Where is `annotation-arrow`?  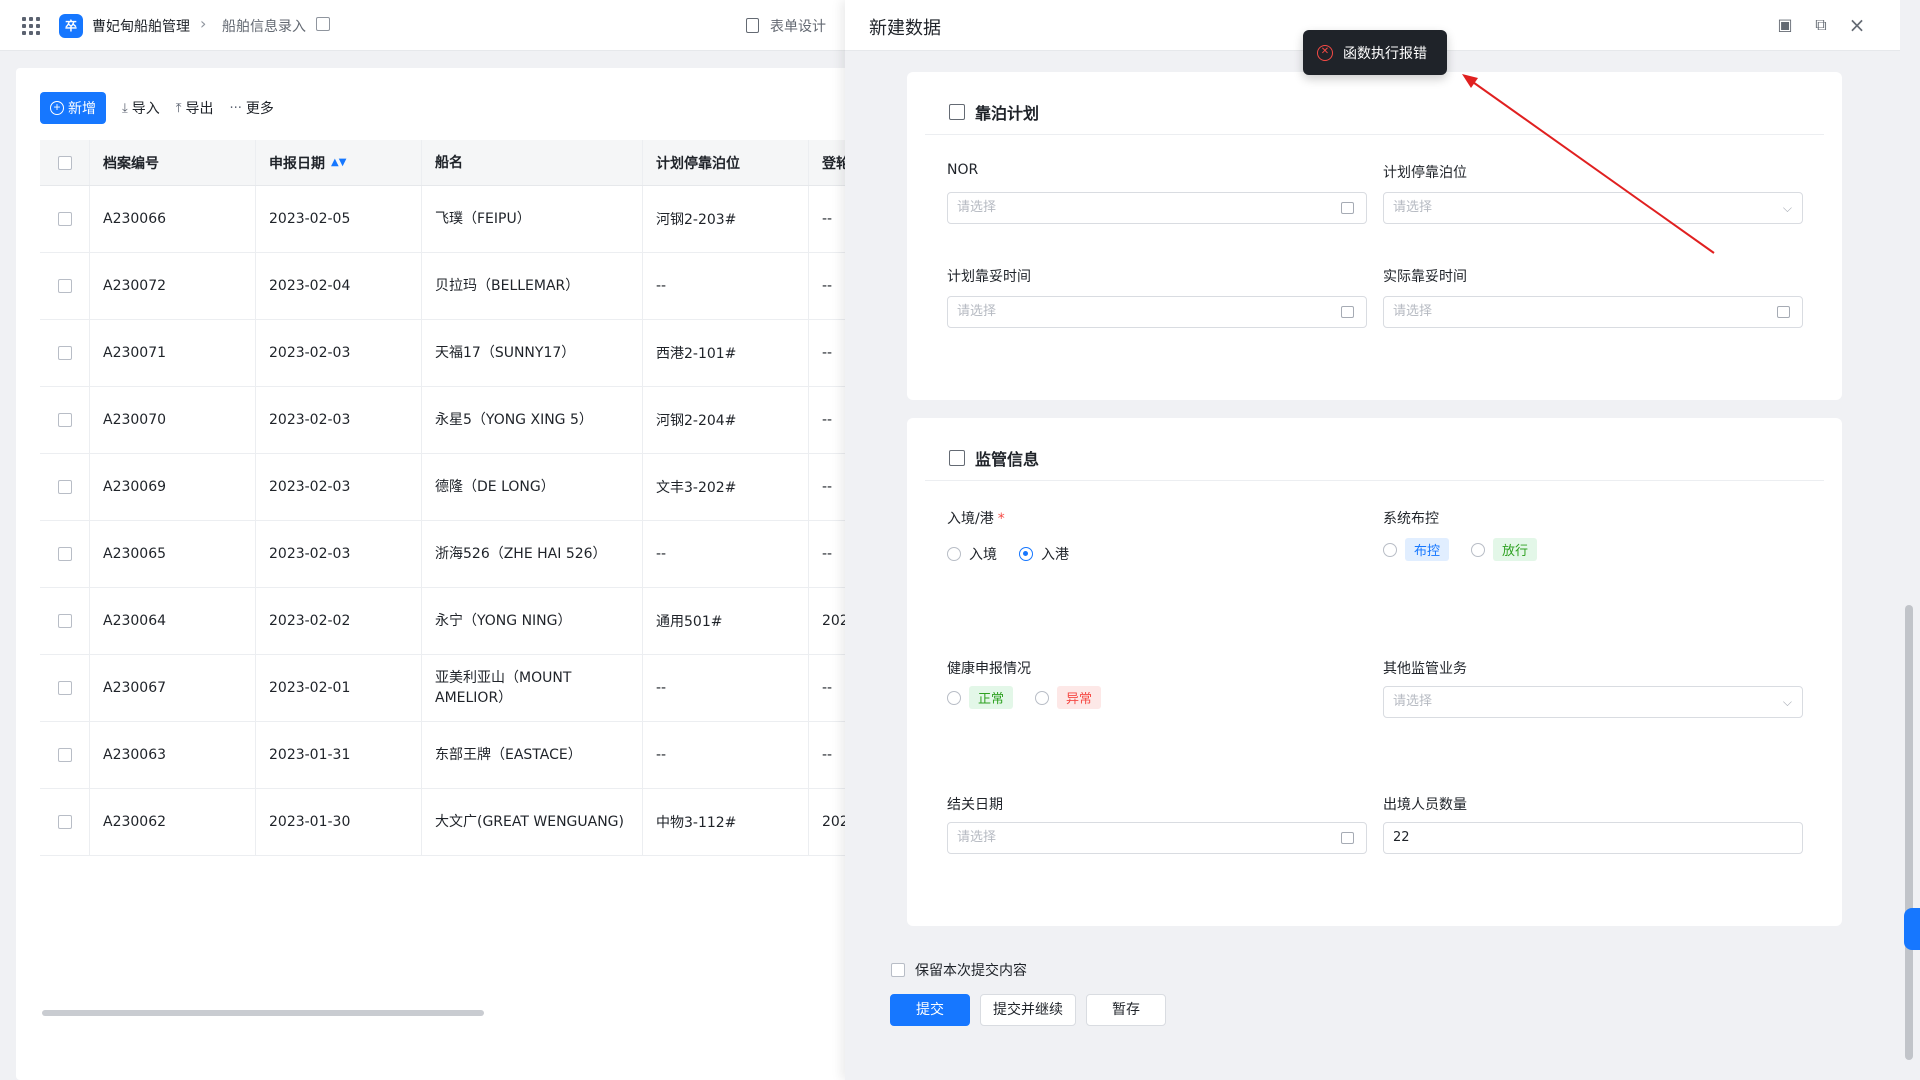 annotation-arrow is located at coordinates (1588, 164).